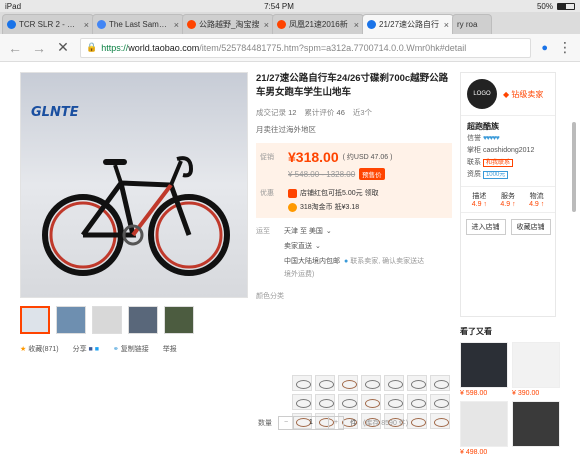 The image size is (580, 456). Describe the element at coordinates (267, 157) in the screenshot. I see `price-label: 促销` at that location.